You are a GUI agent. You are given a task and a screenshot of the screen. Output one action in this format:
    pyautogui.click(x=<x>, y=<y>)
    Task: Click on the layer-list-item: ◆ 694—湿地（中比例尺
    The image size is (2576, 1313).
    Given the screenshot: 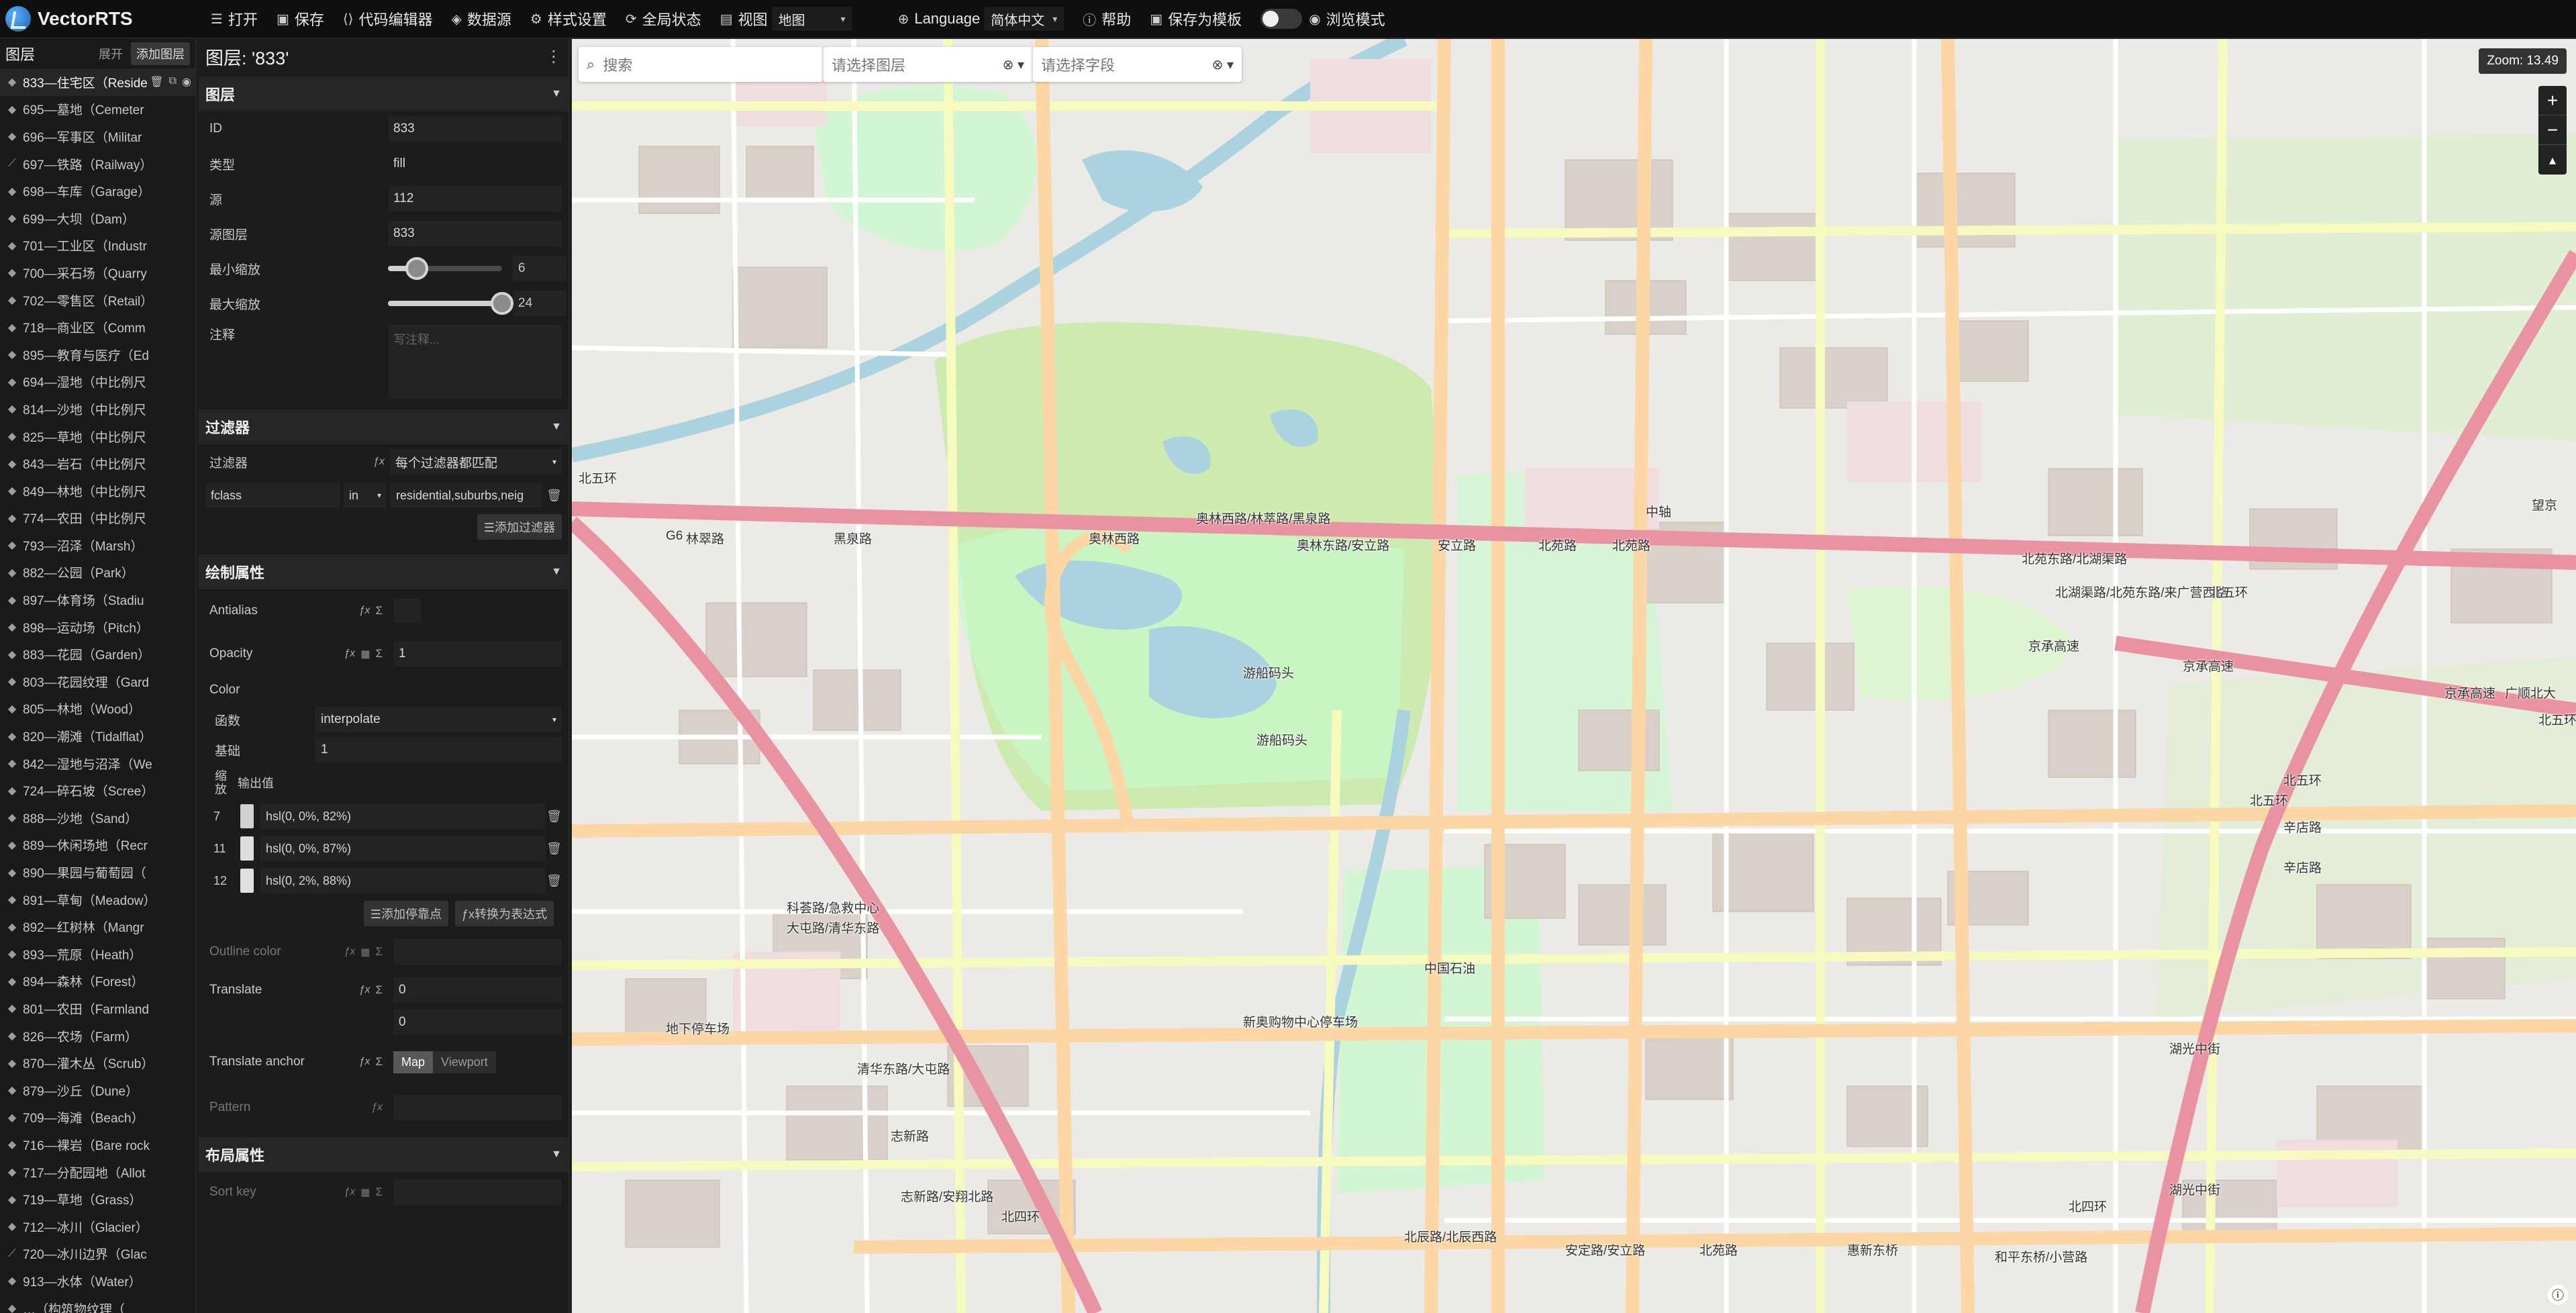 What is the action you would take?
    pyautogui.click(x=97, y=383)
    